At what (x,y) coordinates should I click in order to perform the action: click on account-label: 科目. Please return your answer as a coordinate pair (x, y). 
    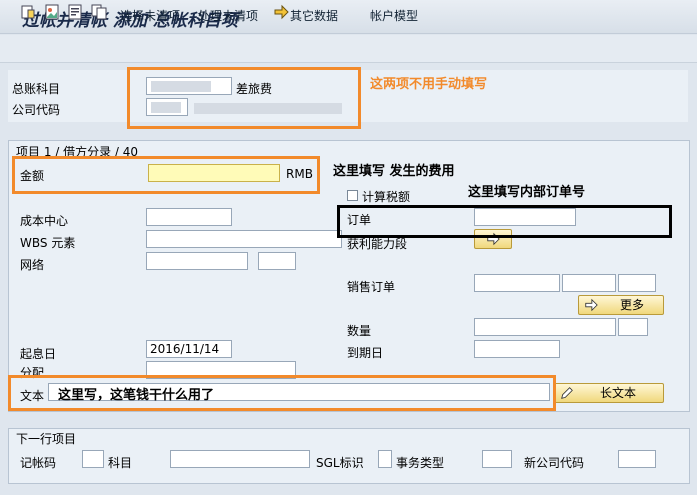
    Looking at the image, I should click on (120, 463).